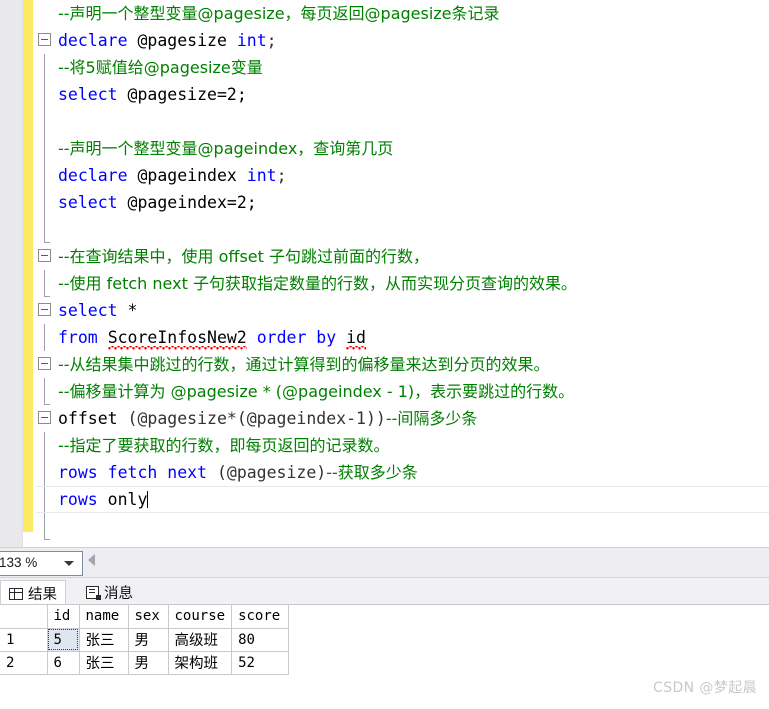 This screenshot has width=769, height=709. I want to click on tab-results-label: 结果, so click(42, 595).